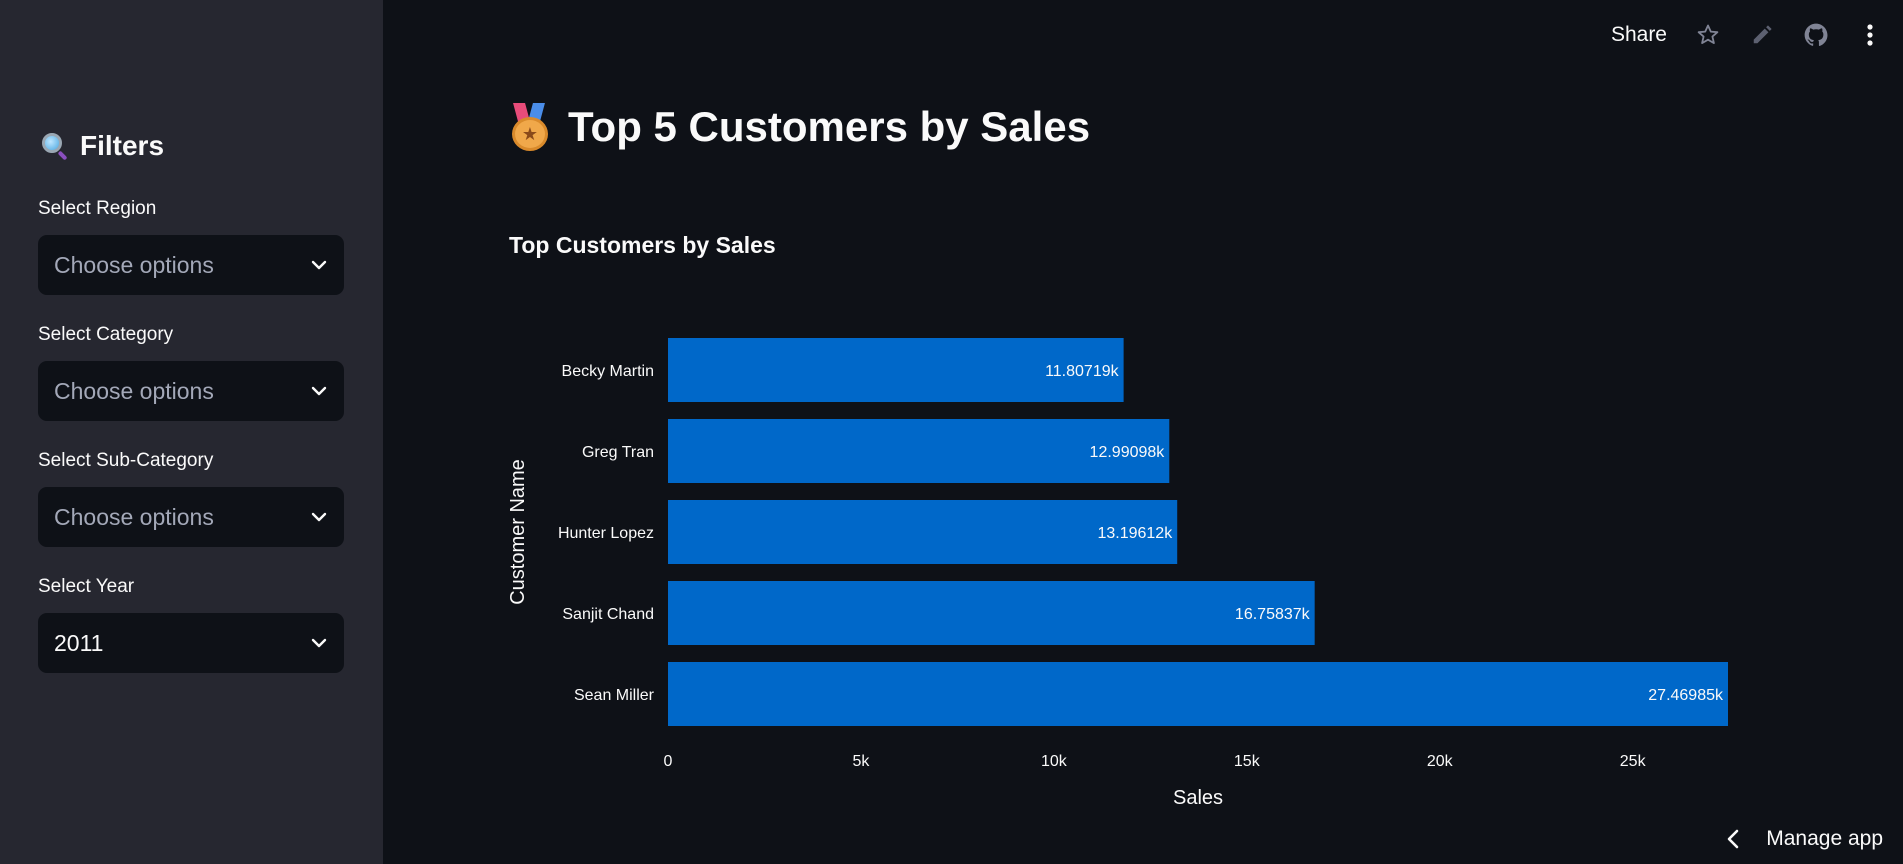 This screenshot has width=1903, height=864. Describe the element at coordinates (1762, 35) in the screenshot. I see `edit-icon` at that location.